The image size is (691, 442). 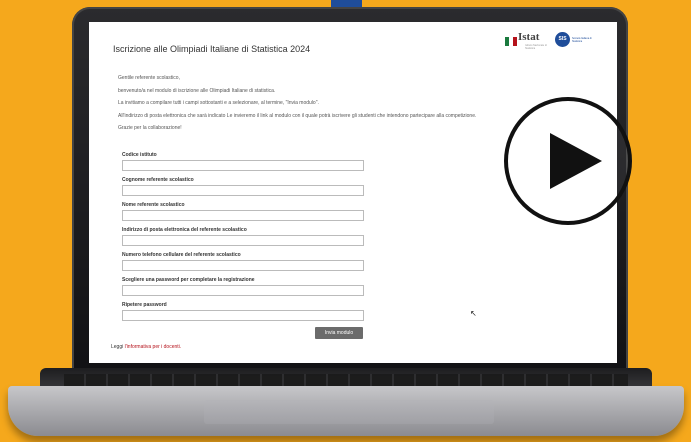 I want to click on intro-line: Gentile referente scolastico,, so click(x=149, y=78).